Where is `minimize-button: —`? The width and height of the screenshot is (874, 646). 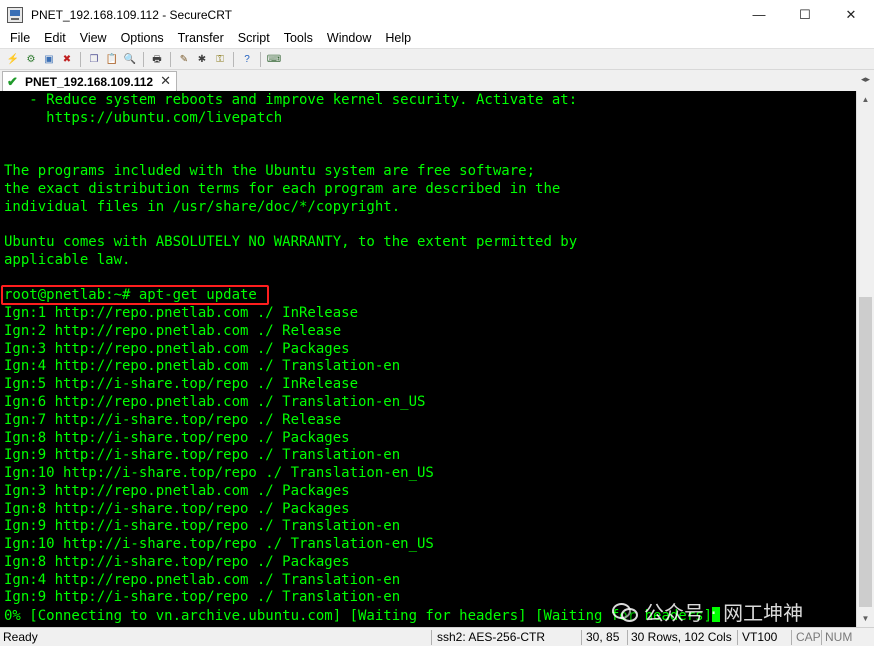
minimize-button: — is located at coordinates (759, 14).